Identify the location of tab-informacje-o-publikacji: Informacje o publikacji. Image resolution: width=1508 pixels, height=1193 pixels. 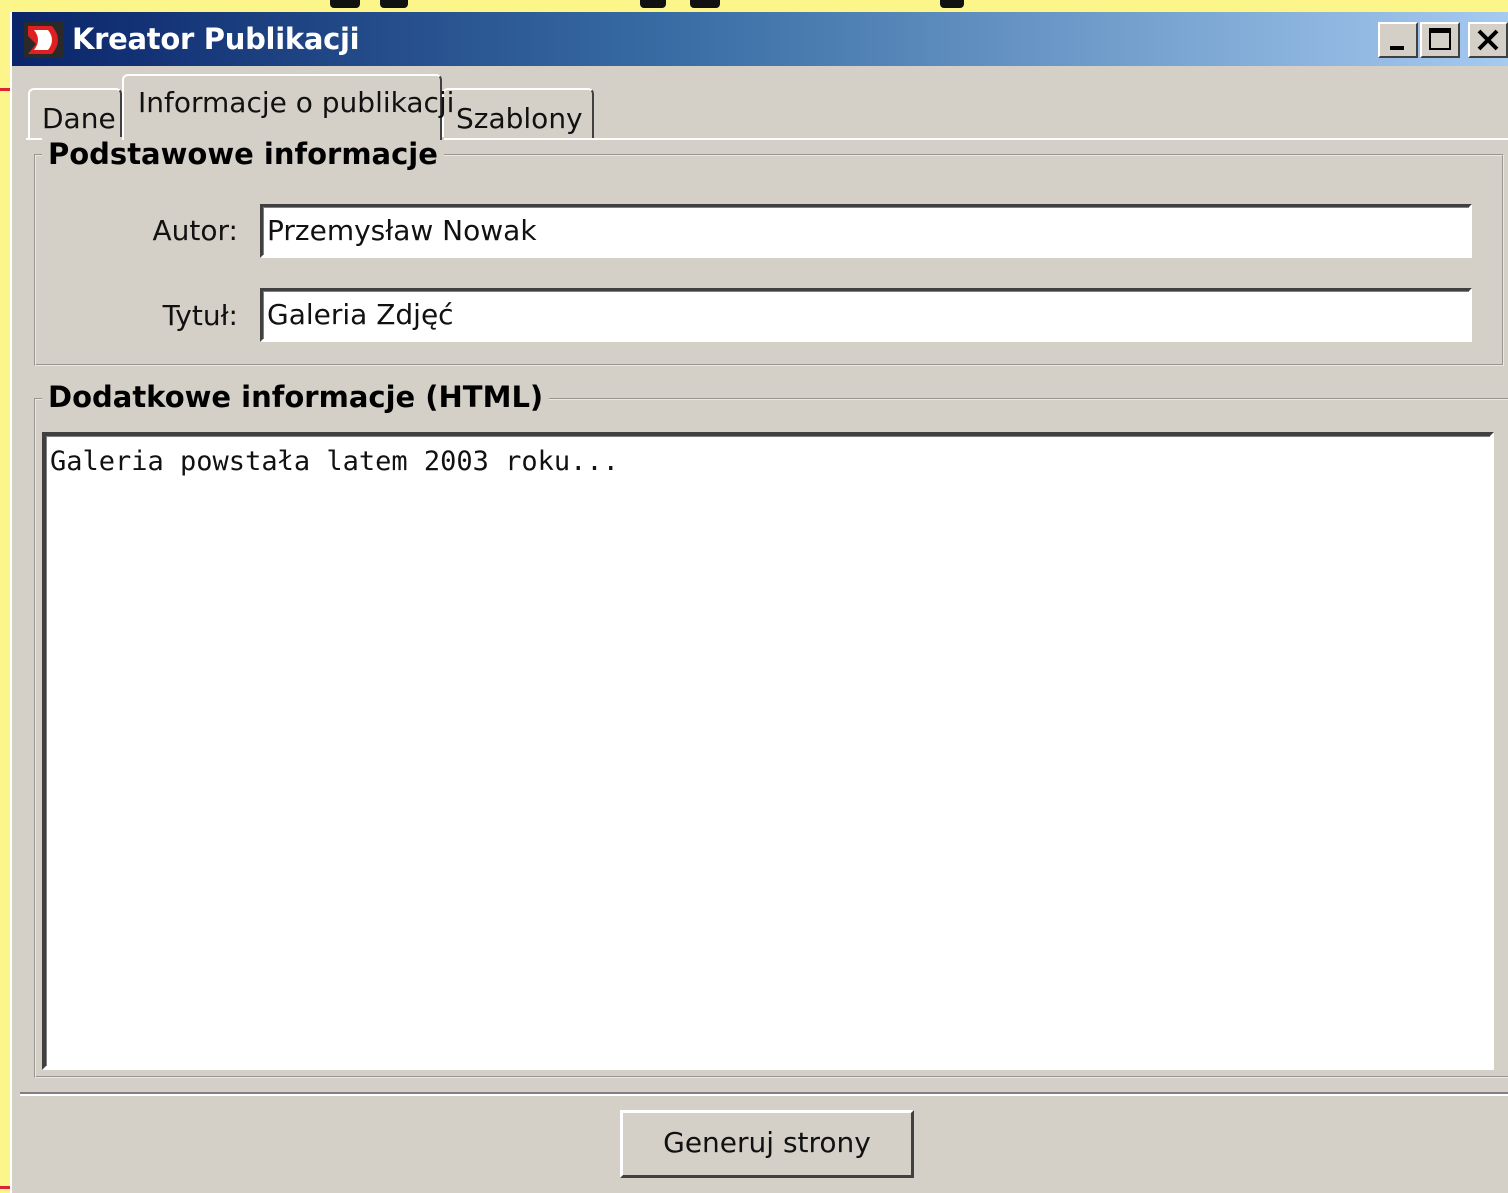
(288, 107).